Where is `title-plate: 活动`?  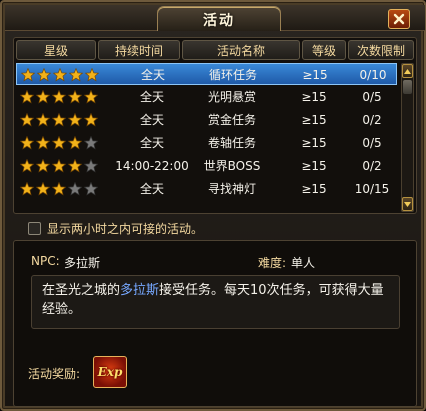 title-plate: 活动 is located at coordinates (219, 18).